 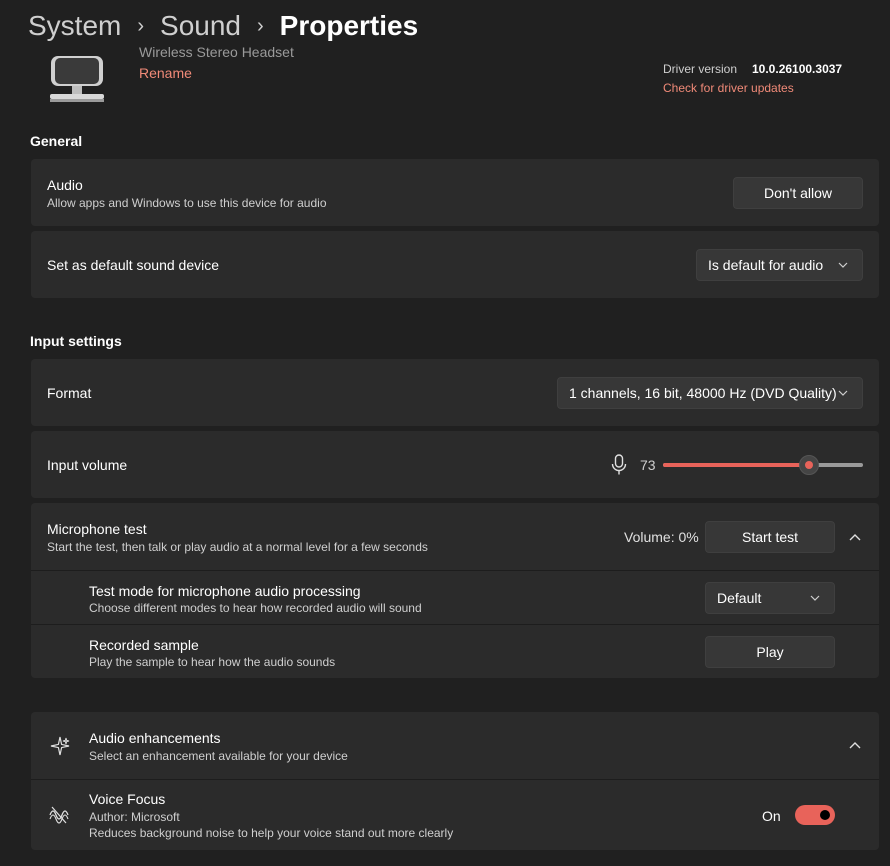 What do you see at coordinates (736, 465) in the screenshot?
I see `input-volume-fill` at bounding box center [736, 465].